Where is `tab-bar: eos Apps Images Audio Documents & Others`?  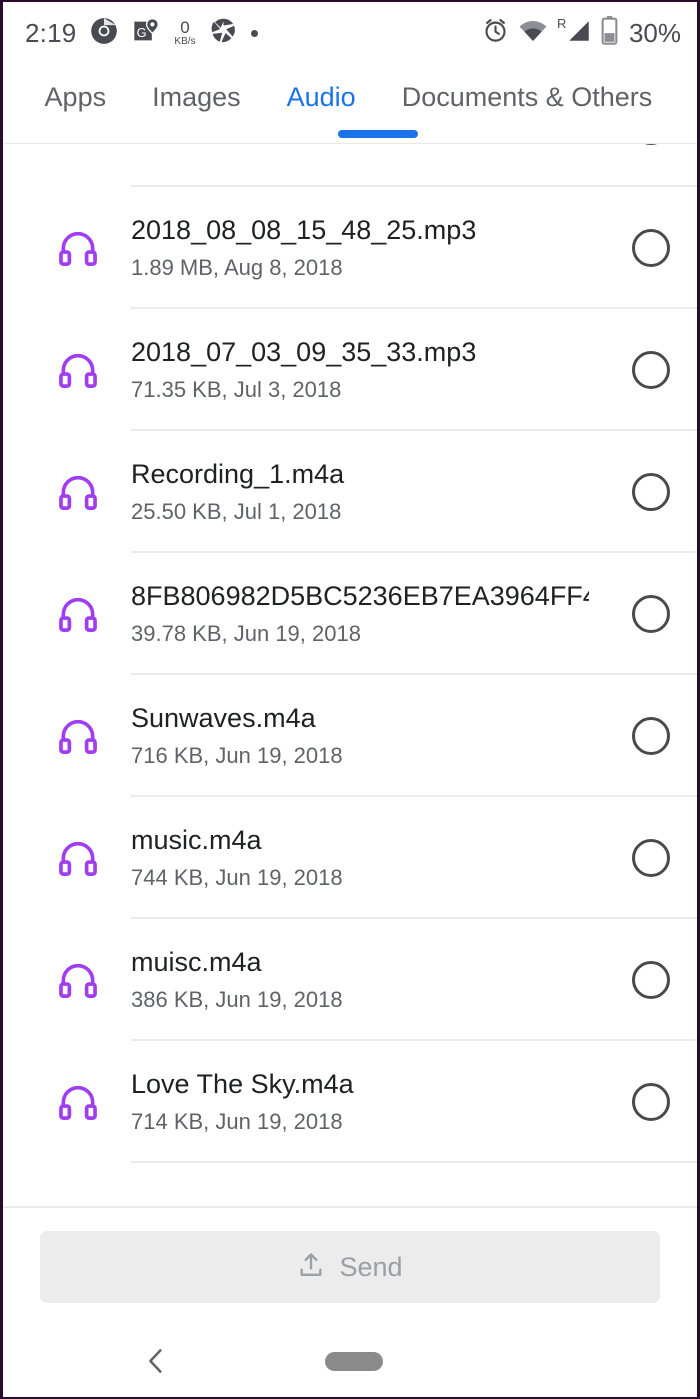
tab-bar: eos Apps Images Audio Documents & Others is located at coordinates (350, 104).